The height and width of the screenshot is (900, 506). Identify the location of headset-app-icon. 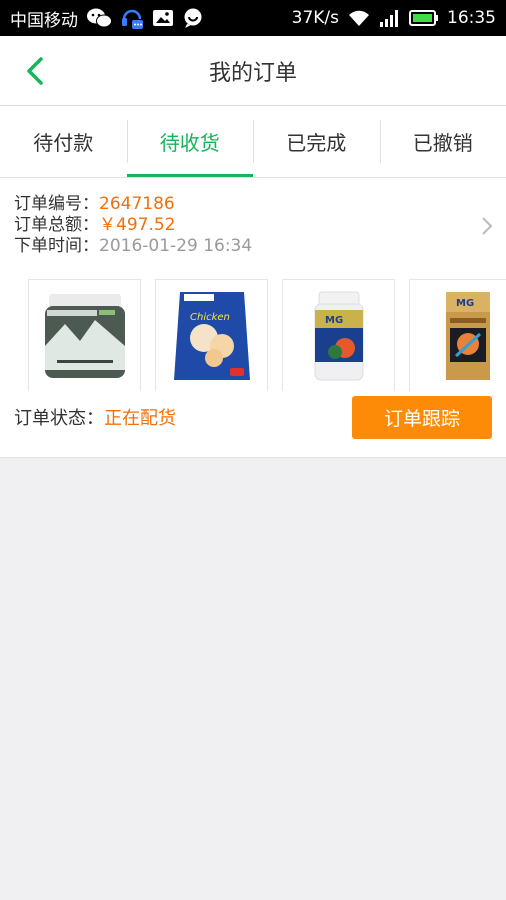
(132, 18).